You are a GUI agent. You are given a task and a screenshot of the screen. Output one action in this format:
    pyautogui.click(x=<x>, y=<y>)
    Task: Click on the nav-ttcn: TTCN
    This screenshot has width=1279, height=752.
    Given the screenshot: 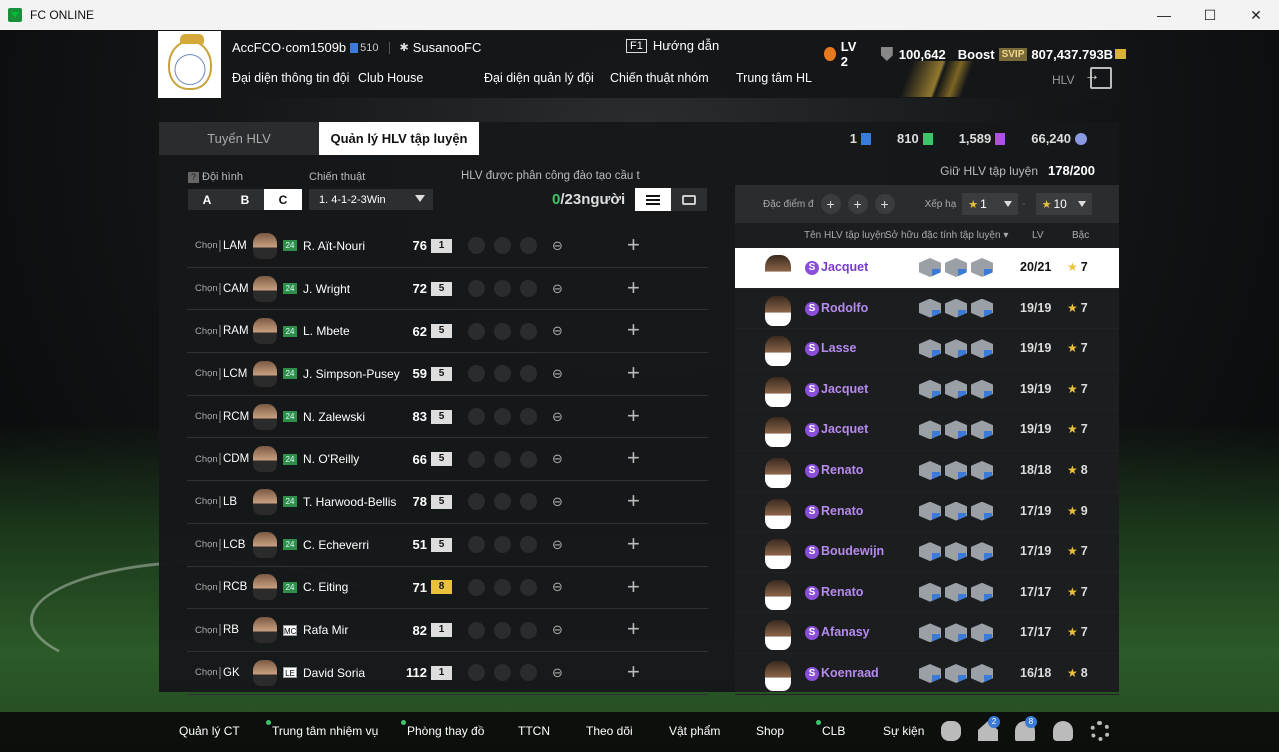 What is the action you would take?
    pyautogui.click(x=534, y=731)
    